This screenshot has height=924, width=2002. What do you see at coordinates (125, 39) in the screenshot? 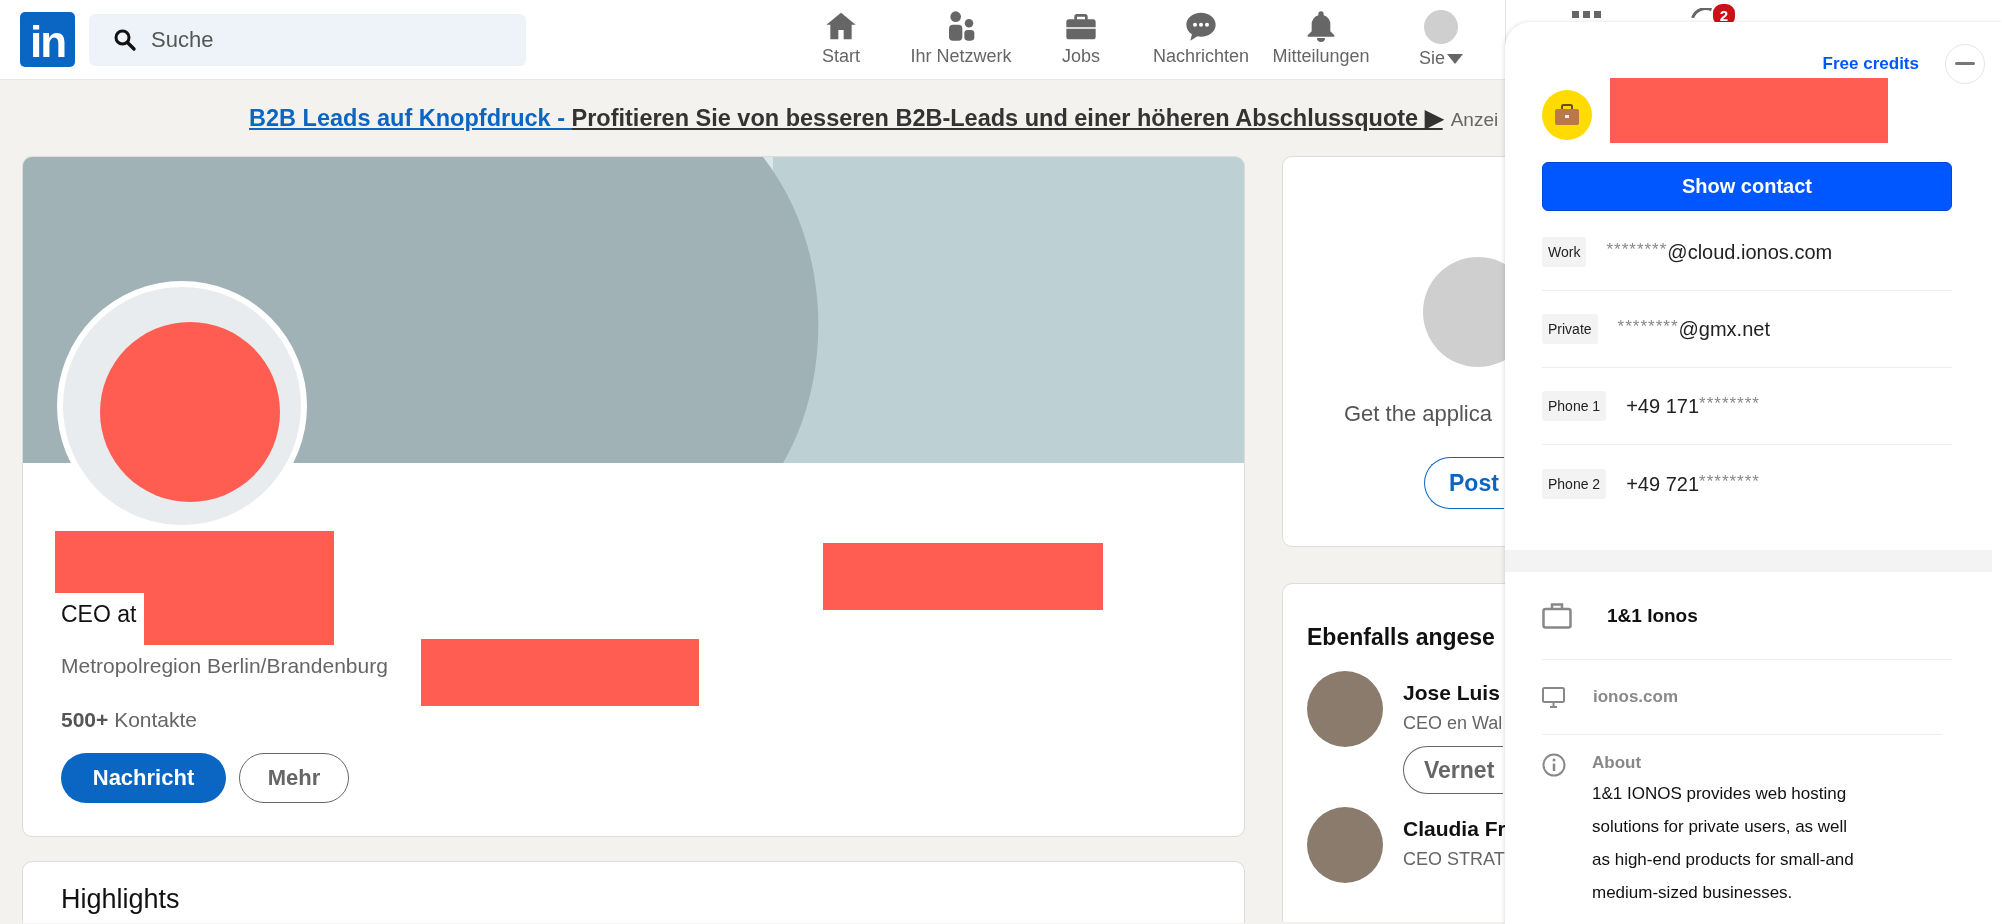
I see `search-icon` at bounding box center [125, 39].